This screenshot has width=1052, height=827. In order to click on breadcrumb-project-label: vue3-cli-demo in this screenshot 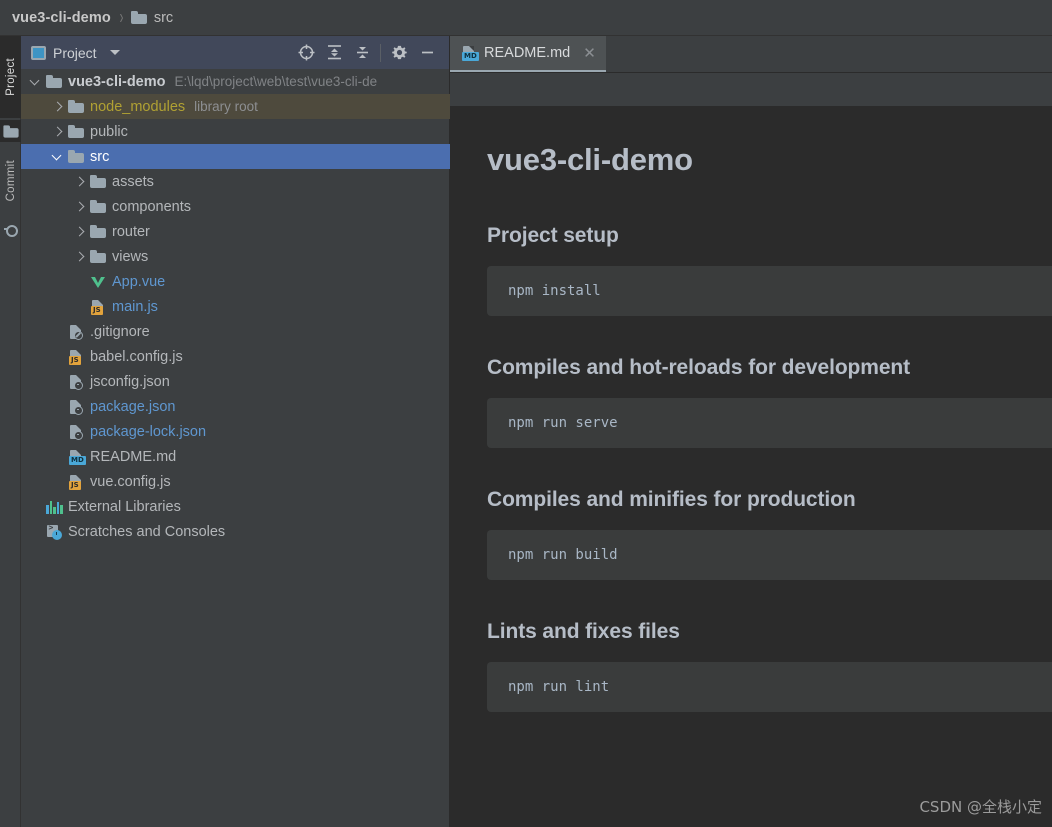, I will do `click(61, 17)`.